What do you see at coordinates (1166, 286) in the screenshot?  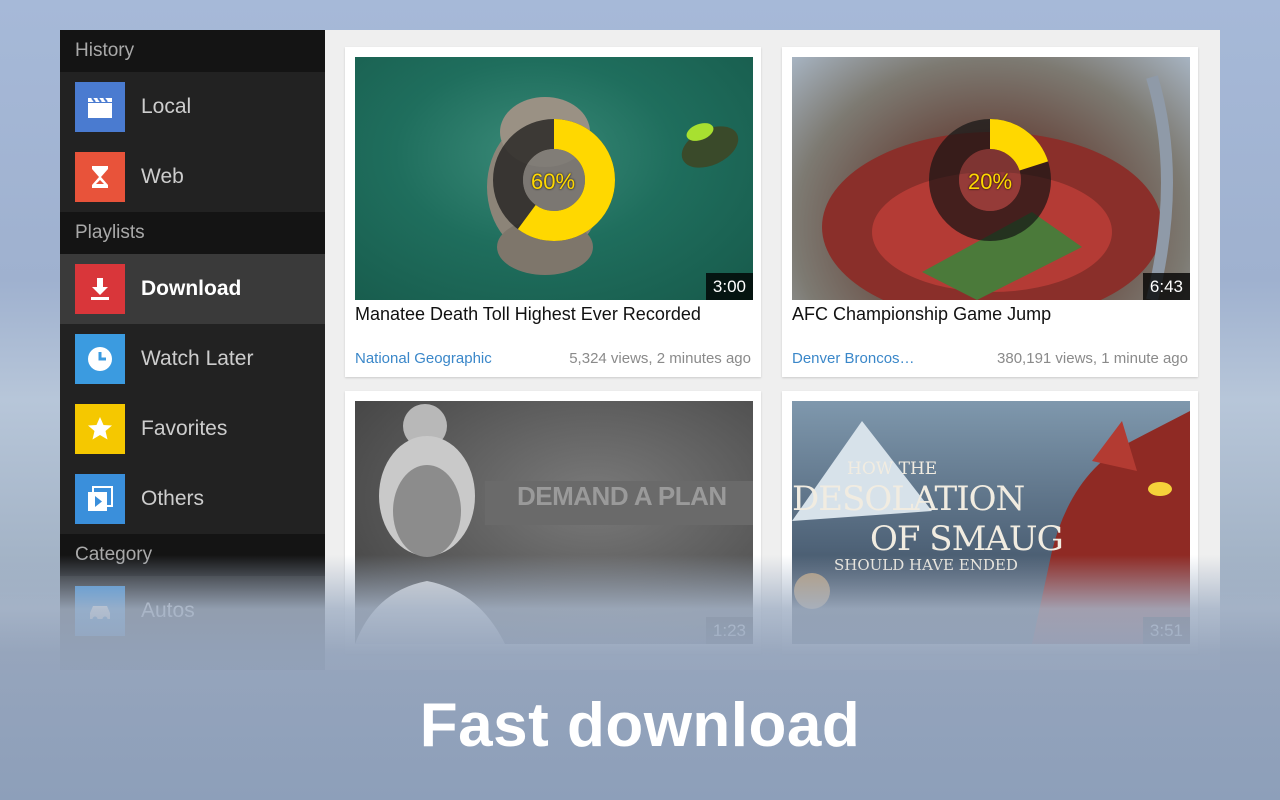 I see `duration-badge: 6:43` at bounding box center [1166, 286].